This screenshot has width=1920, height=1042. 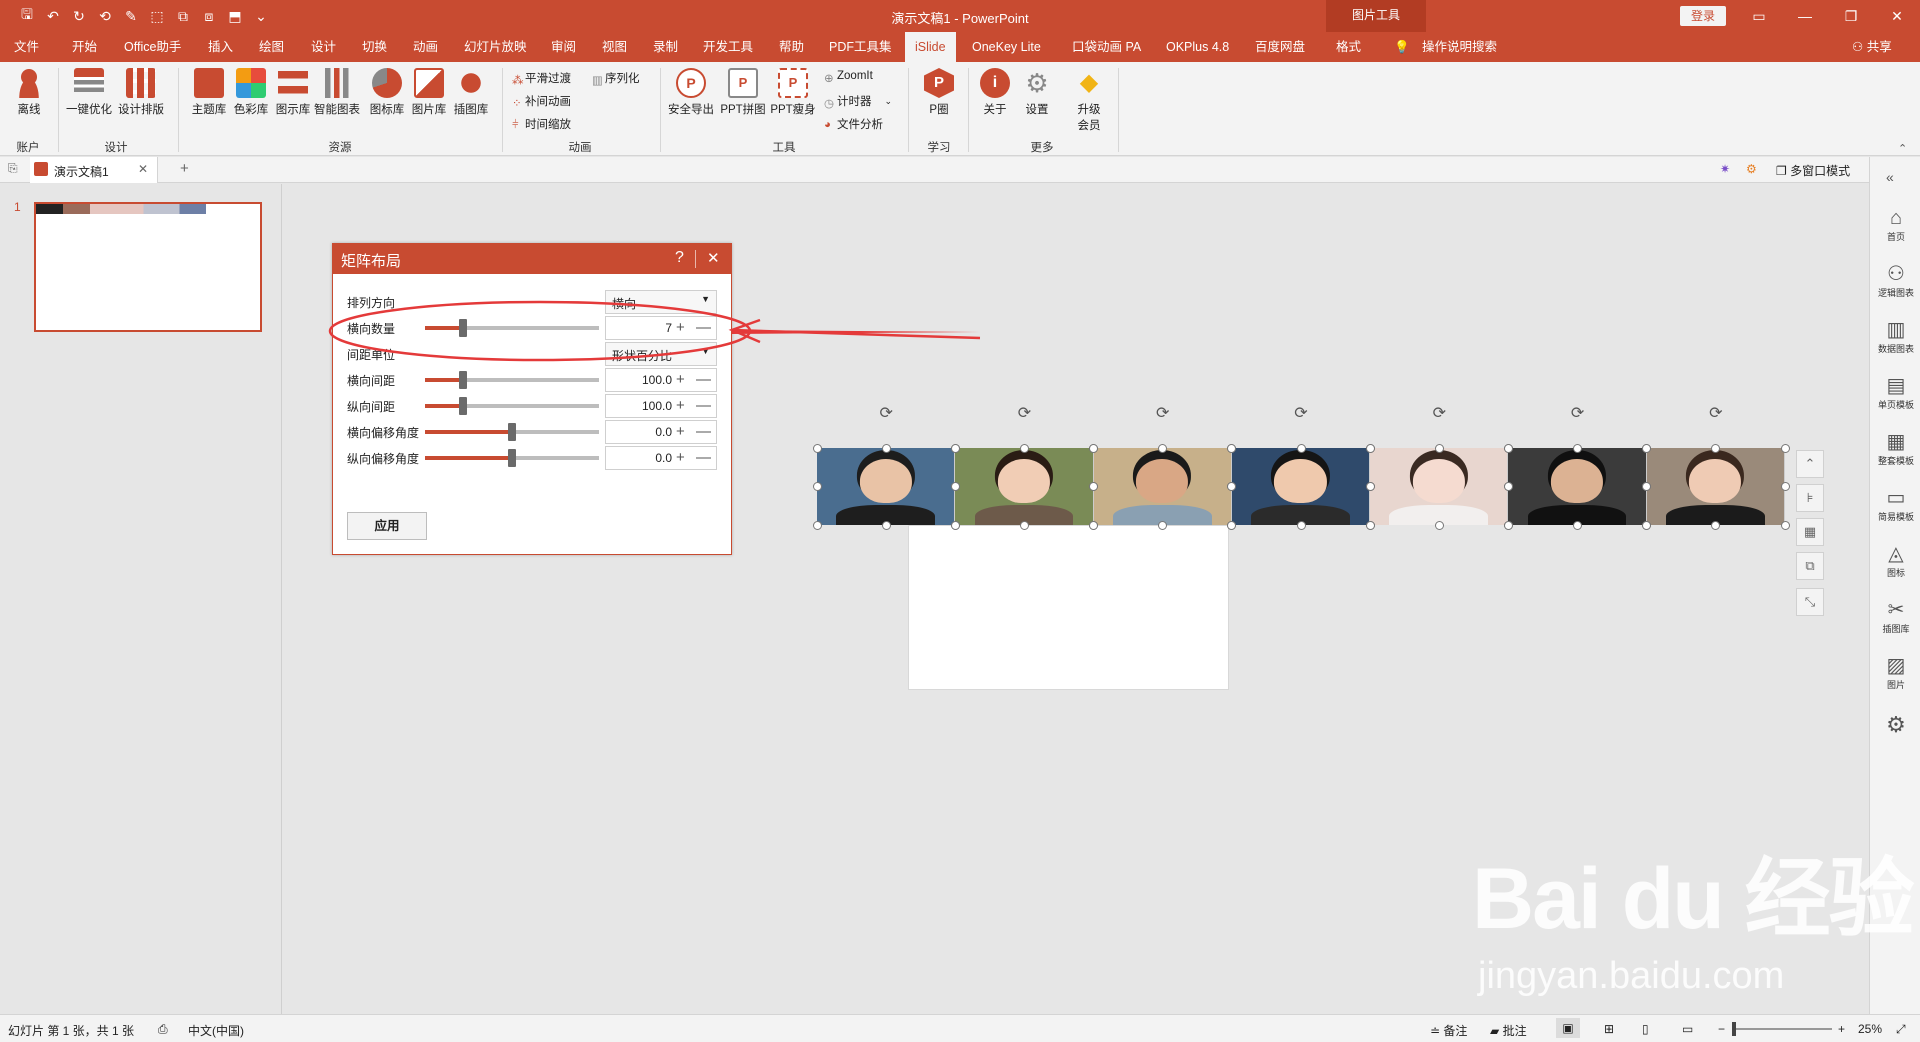 What do you see at coordinates (1896, 336) in the screenshot?
I see `side-panel-data-chart-button: ▥ 数据图表` at bounding box center [1896, 336].